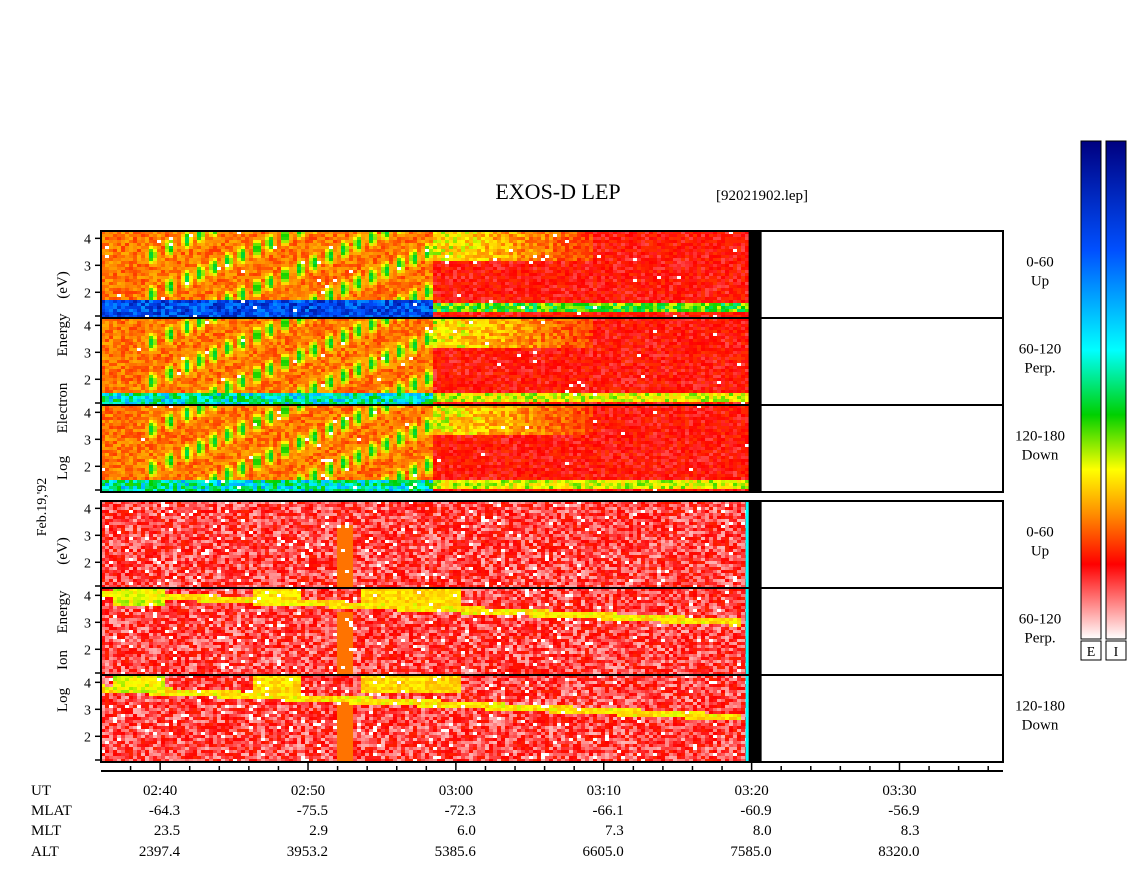 The height and width of the screenshot is (875, 1130). Describe the element at coordinates (750, 852) in the screenshot. I see `x-tick-alt: 7585.0` at that location.